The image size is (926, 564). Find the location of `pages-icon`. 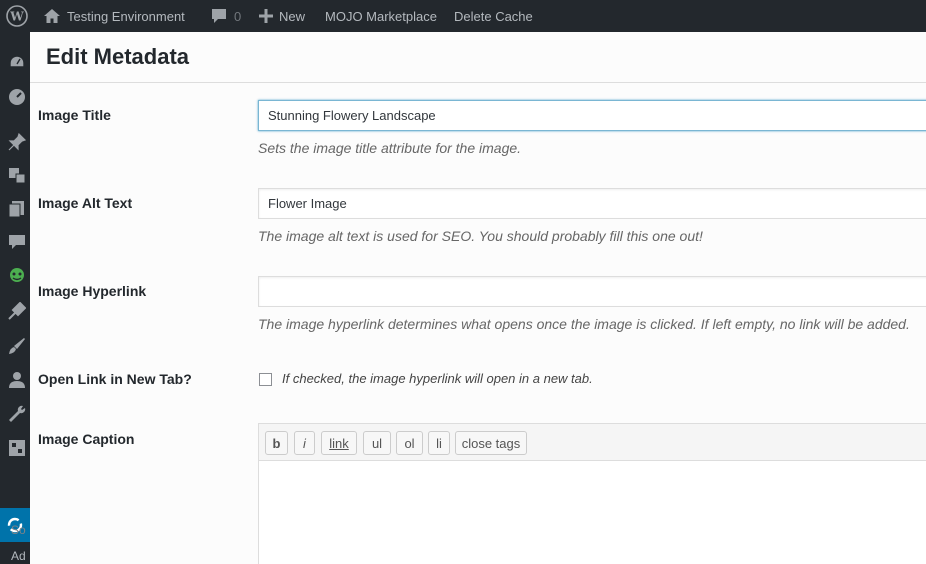

pages-icon is located at coordinates (17, 209).